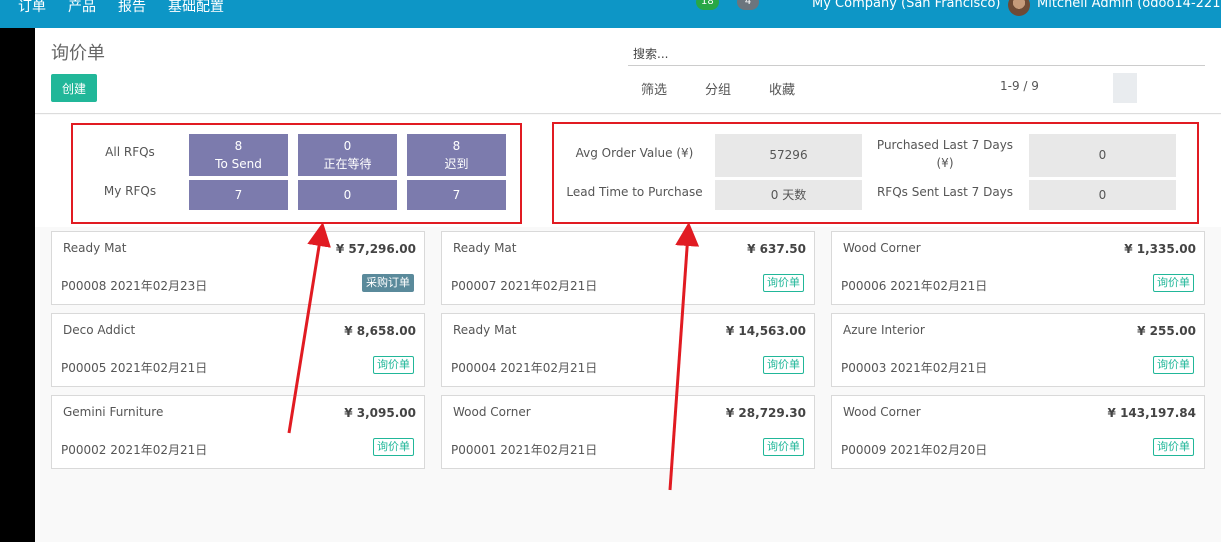 The image size is (1221, 542). What do you see at coordinates (347, 146) in the screenshot?
I see `tile-count: 0` at bounding box center [347, 146].